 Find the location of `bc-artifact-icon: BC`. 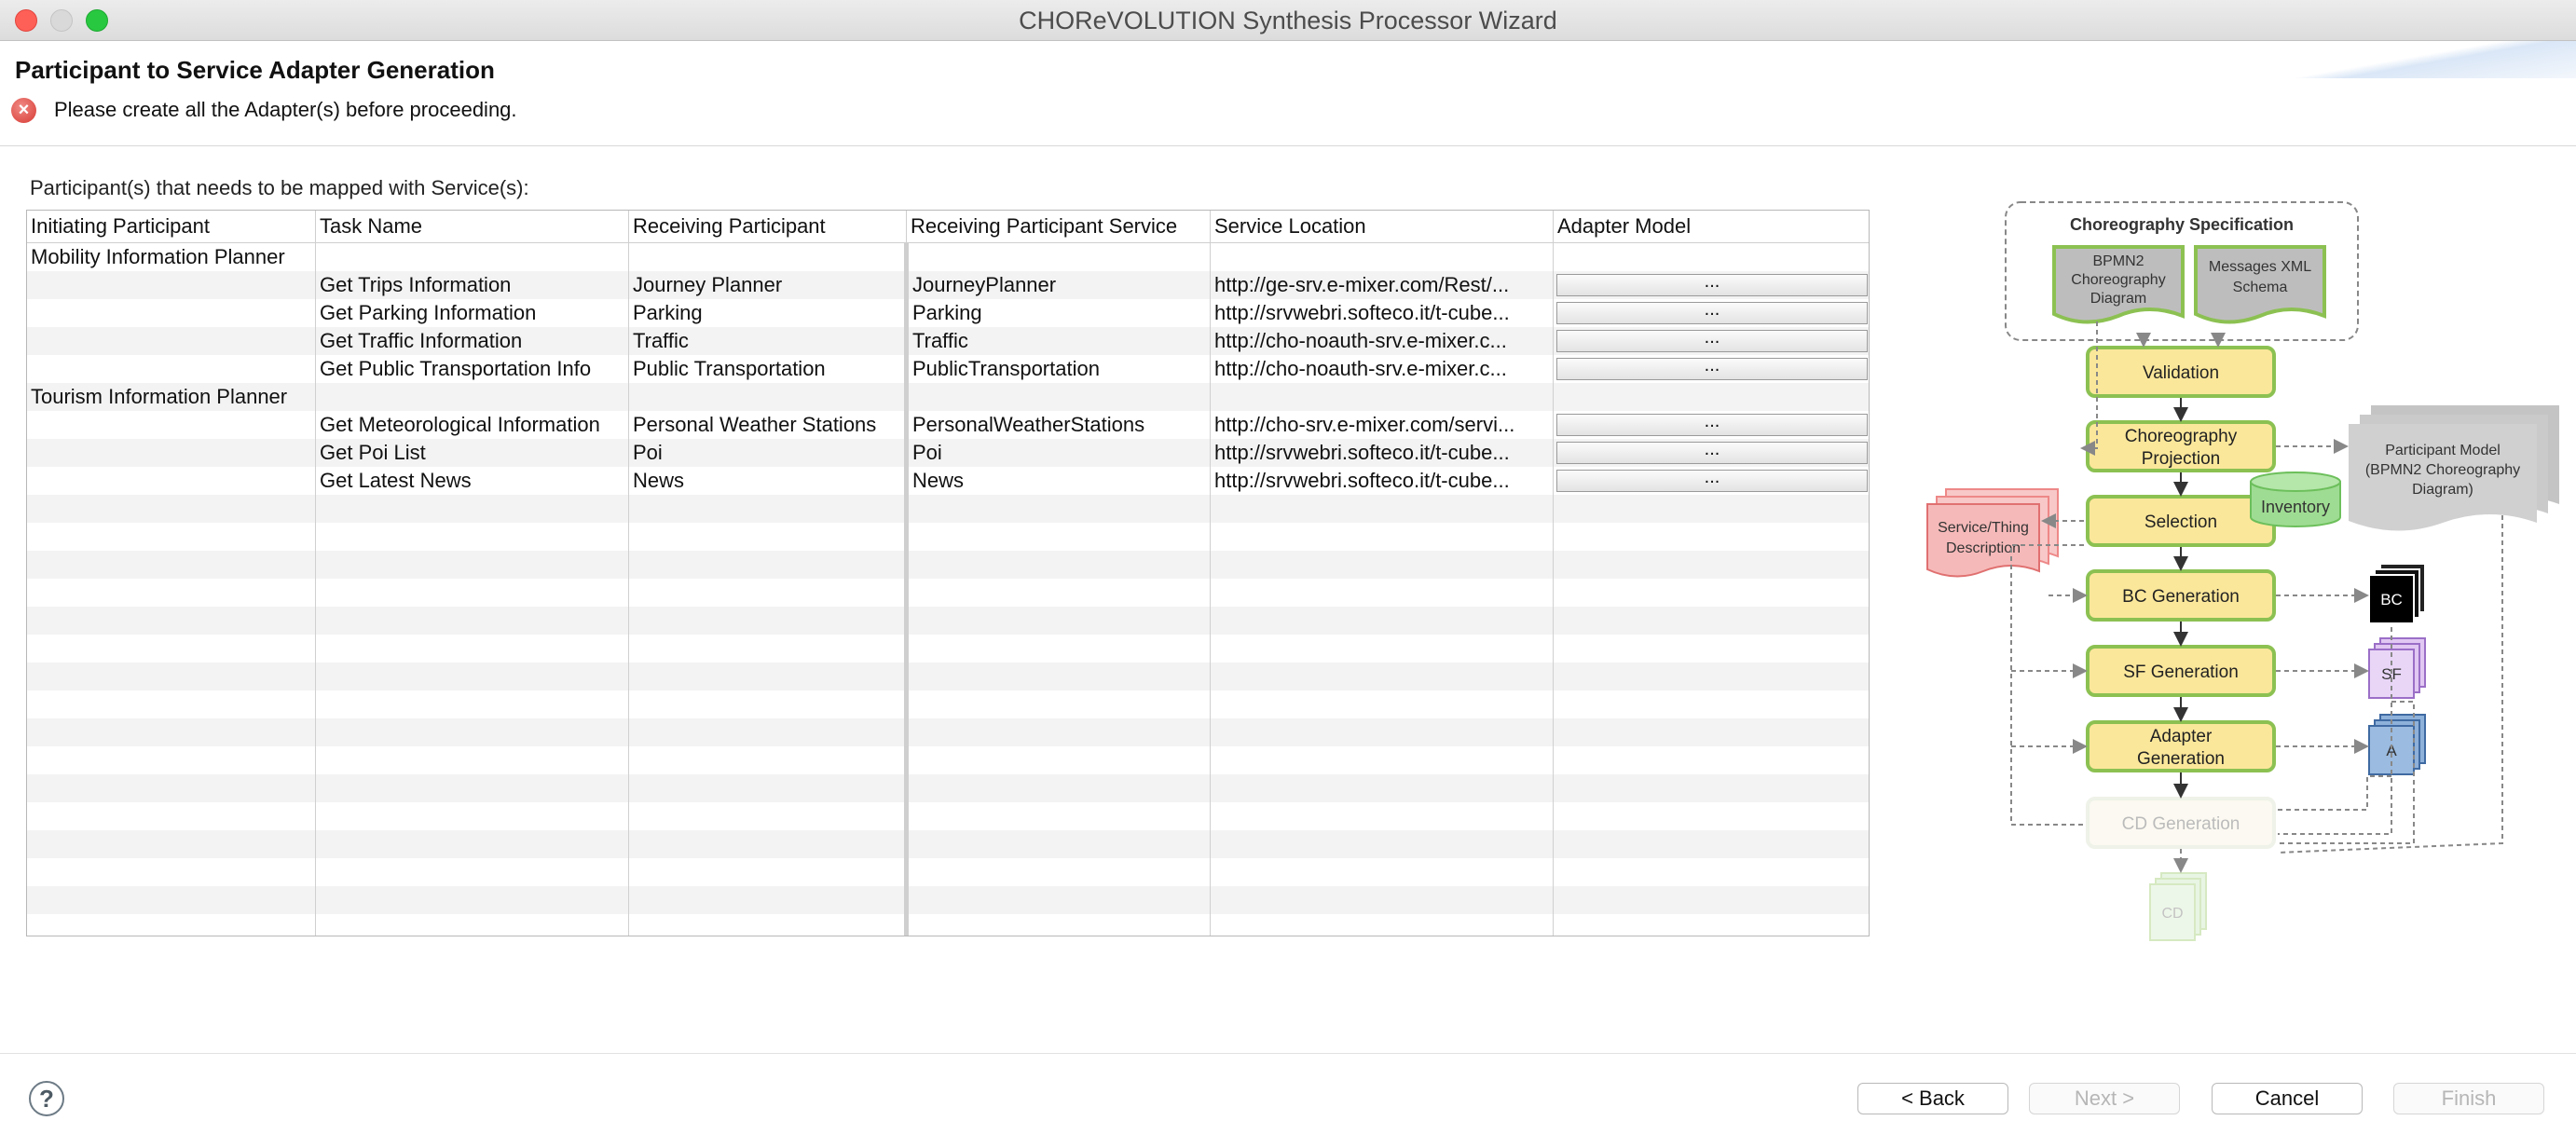

bc-artifact-icon: BC is located at coordinates (2397, 593).